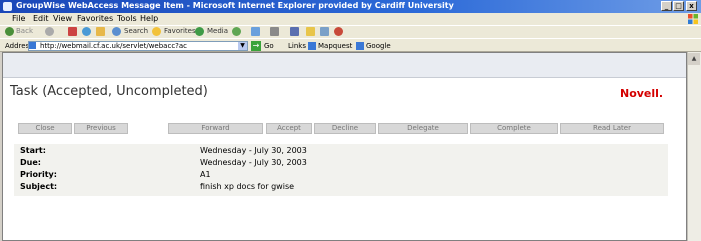  Describe the element at coordinates (30, 162) in the screenshot. I see `due-label: Due:` at that location.